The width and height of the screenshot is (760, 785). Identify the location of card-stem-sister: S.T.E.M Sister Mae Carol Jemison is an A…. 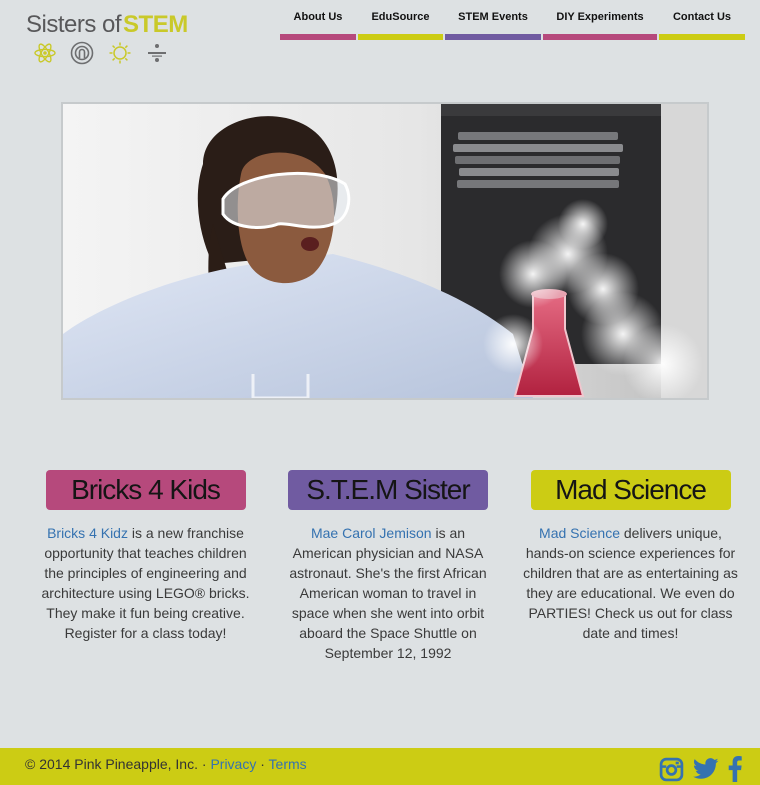
(388, 566).